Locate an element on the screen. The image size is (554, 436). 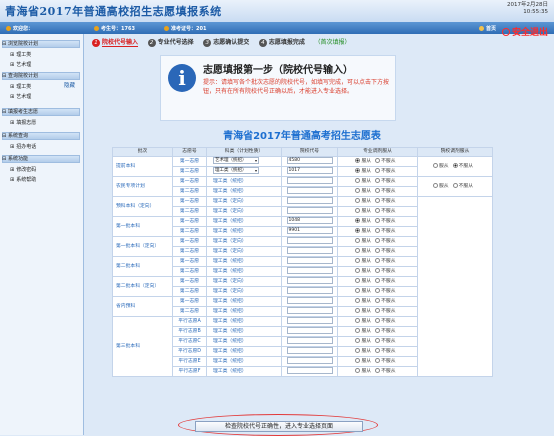
volunteer-no-cell: 平行志愿B is located at coordinates (189, 331).